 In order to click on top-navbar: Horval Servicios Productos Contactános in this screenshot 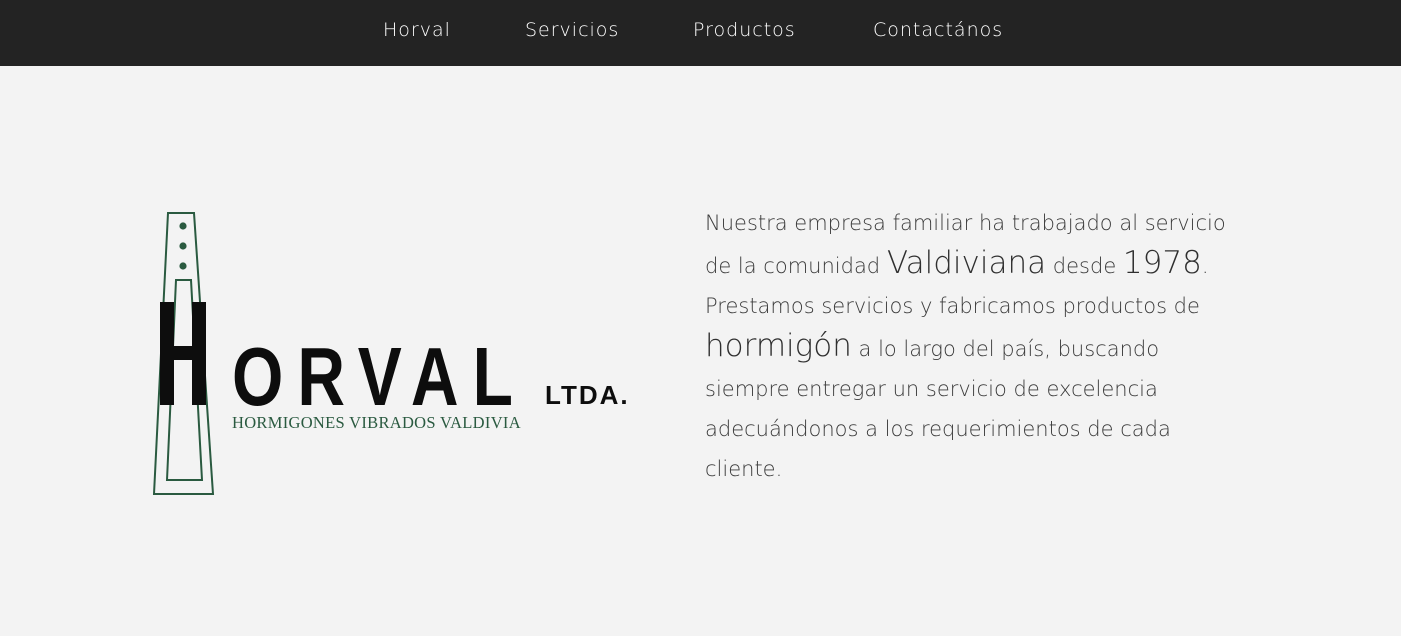, I will do `click(700, 33)`.